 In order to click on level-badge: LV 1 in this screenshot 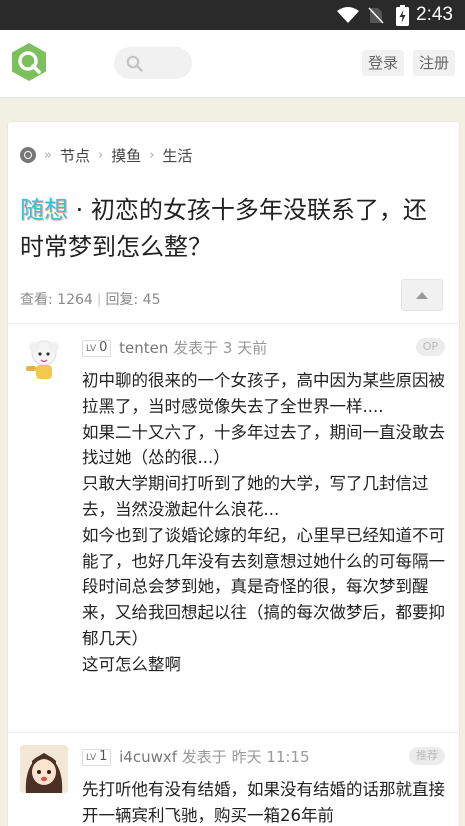, I will do `click(97, 757)`.